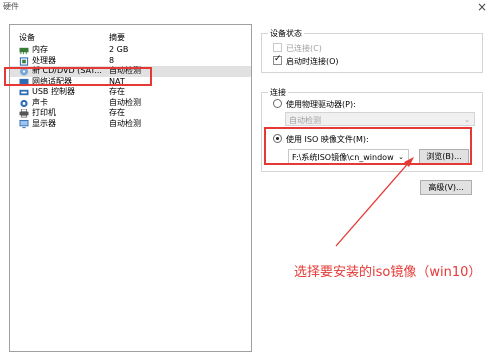 The image size is (493, 354). Describe the element at coordinates (388, 272) in the screenshot. I see `annotation-text: 选择要安装的iso镜像（win10）` at that location.